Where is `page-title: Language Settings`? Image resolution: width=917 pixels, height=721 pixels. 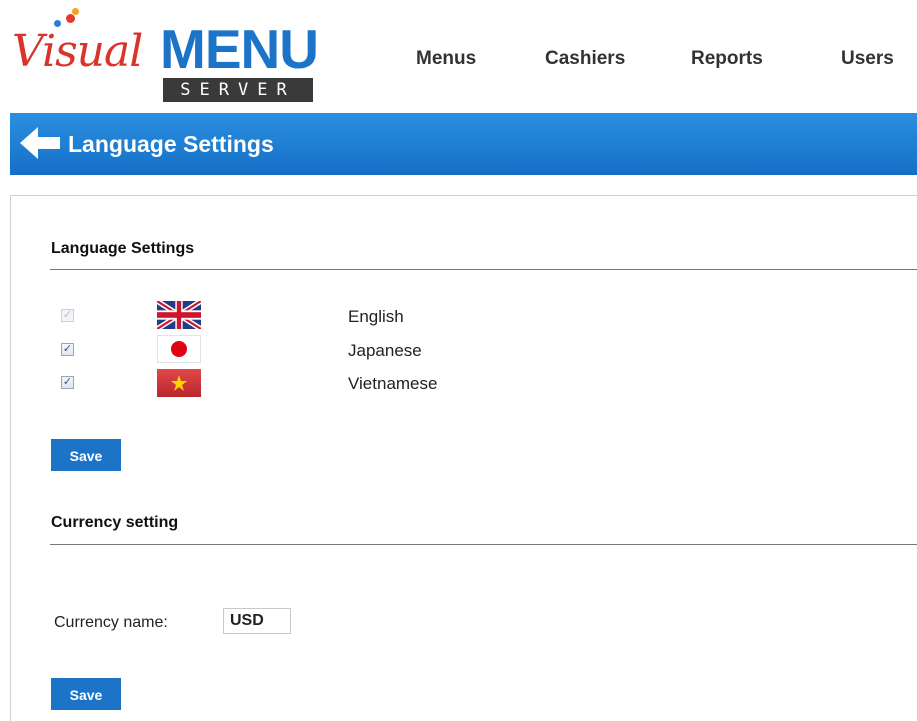 page-title: Language Settings is located at coordinates (171, 144).